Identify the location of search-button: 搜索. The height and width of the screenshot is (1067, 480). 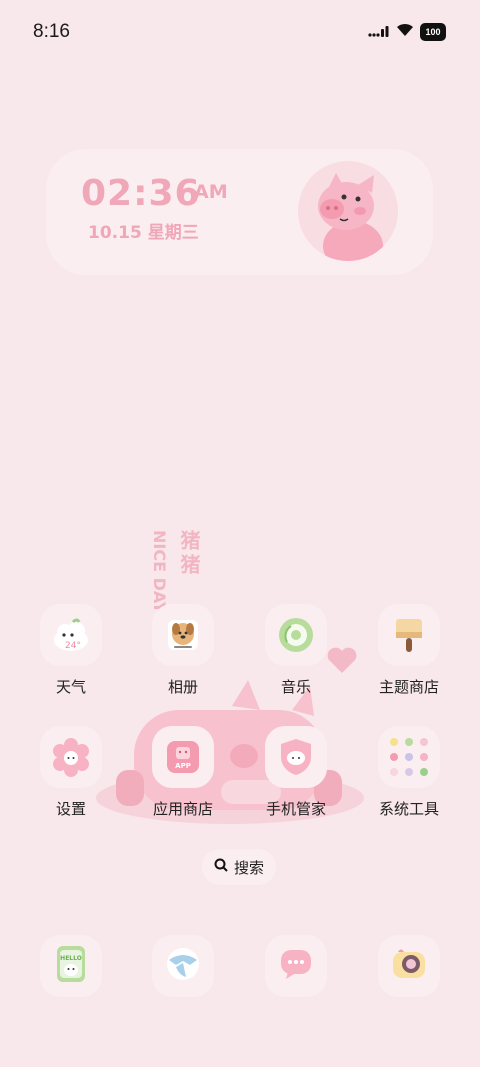
(239, 867).